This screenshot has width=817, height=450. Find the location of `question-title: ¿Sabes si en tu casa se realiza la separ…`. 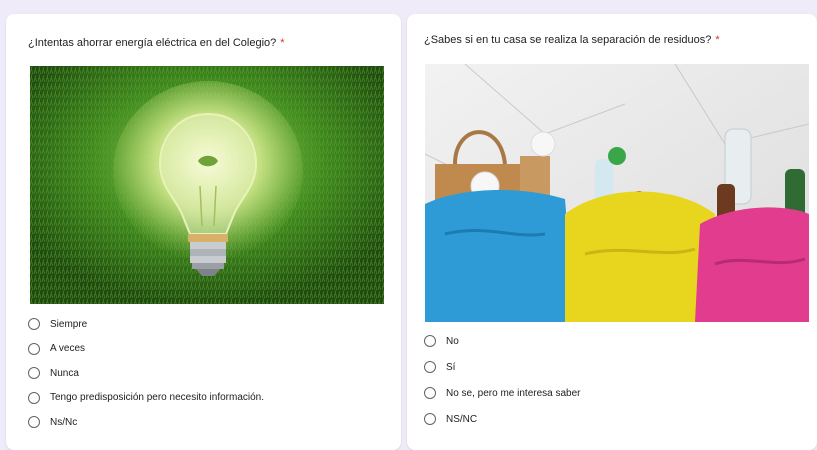

question-title: ¿Sabes si en tu casa se realiza la separ… is located at coordinates (572, 40).